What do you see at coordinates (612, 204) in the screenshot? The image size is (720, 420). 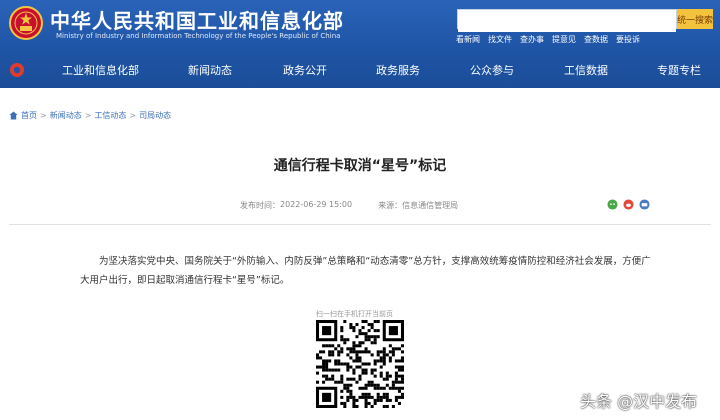 I see `wechat-share-icon` at bounding box center [612, 204].